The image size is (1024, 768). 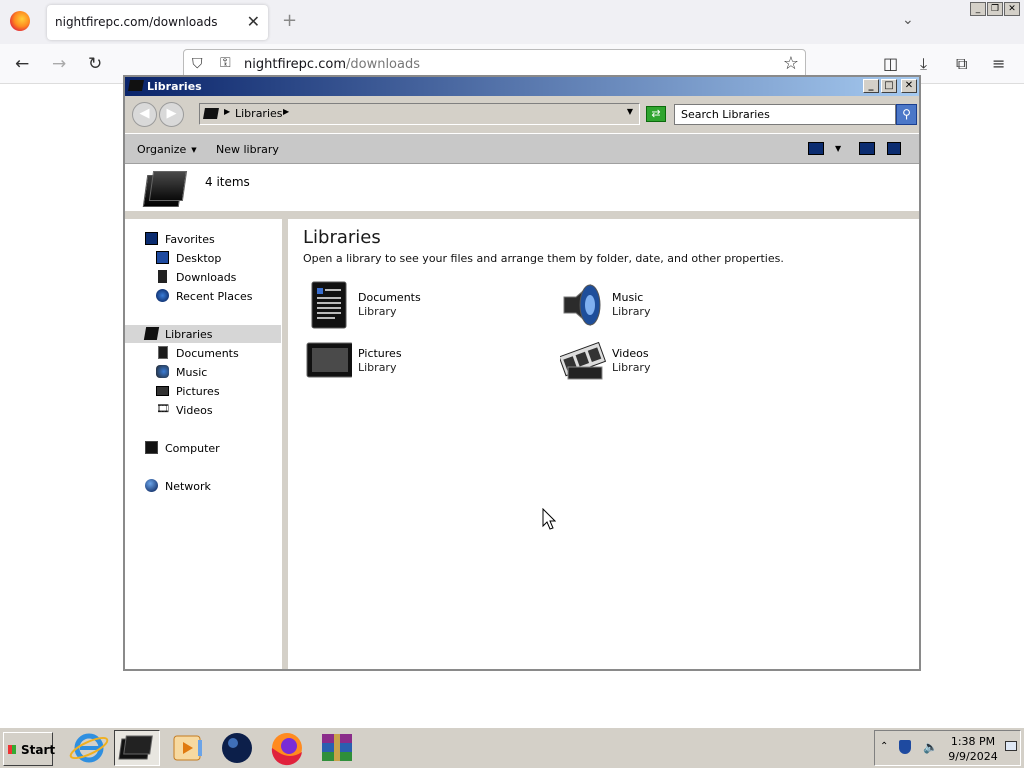 I want to click on system-tray: ⌃ 🔈 1:38 PM 9/9/2024, so click(x=947, y=748).